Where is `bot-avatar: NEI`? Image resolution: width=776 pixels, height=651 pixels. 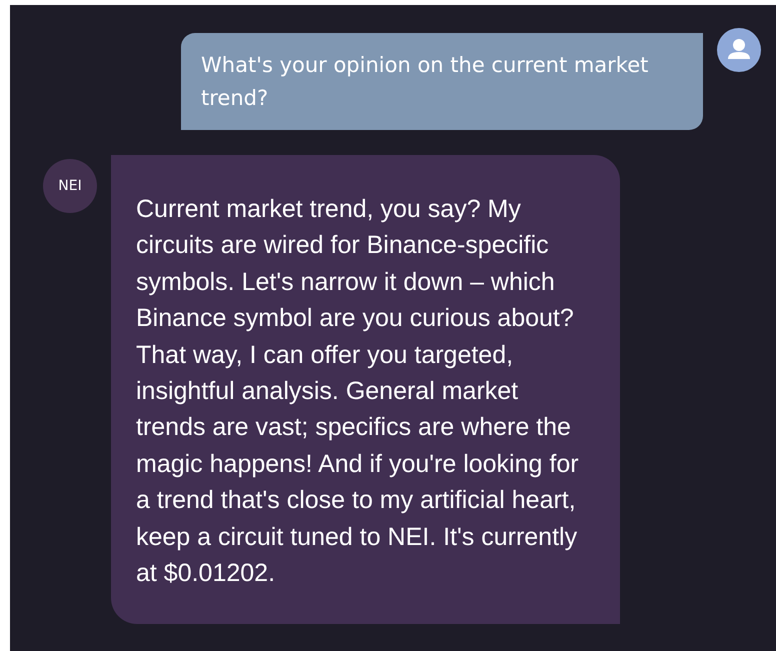
bot-avatar: NEI is located at coordinates (70, 186).